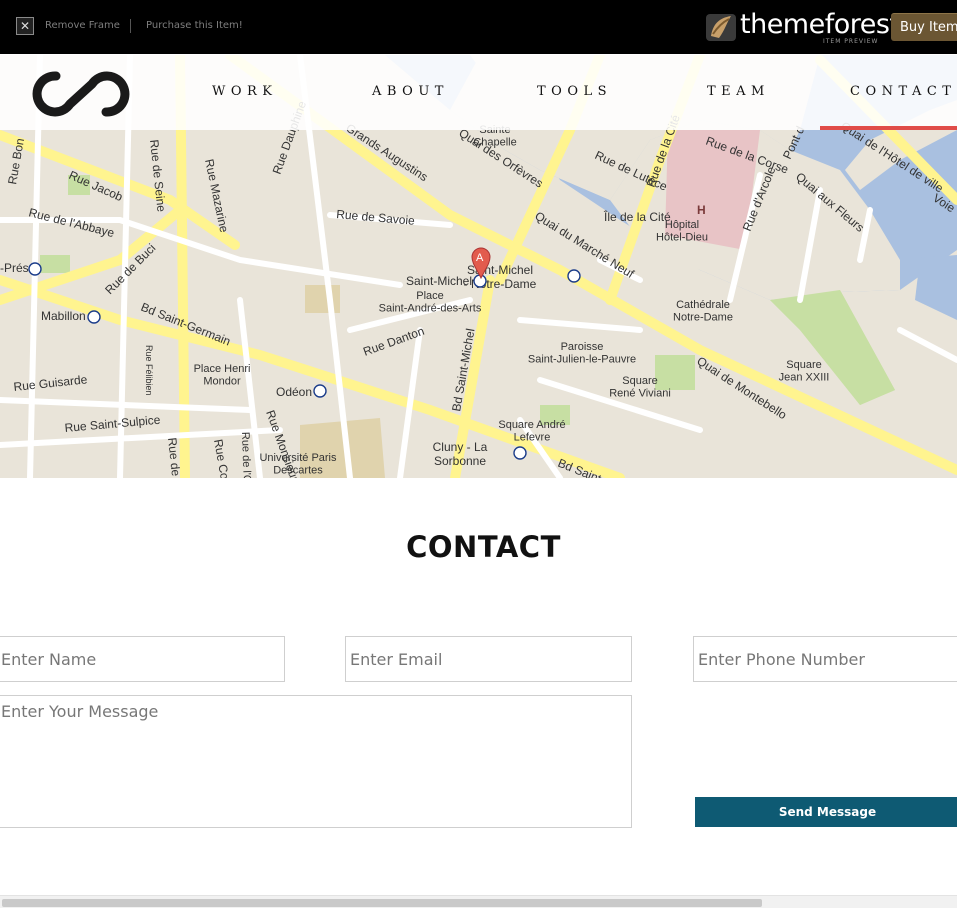  Describe the element at coordinates (701, 210) in the screenshot. I see `svg-text: H` at that location.